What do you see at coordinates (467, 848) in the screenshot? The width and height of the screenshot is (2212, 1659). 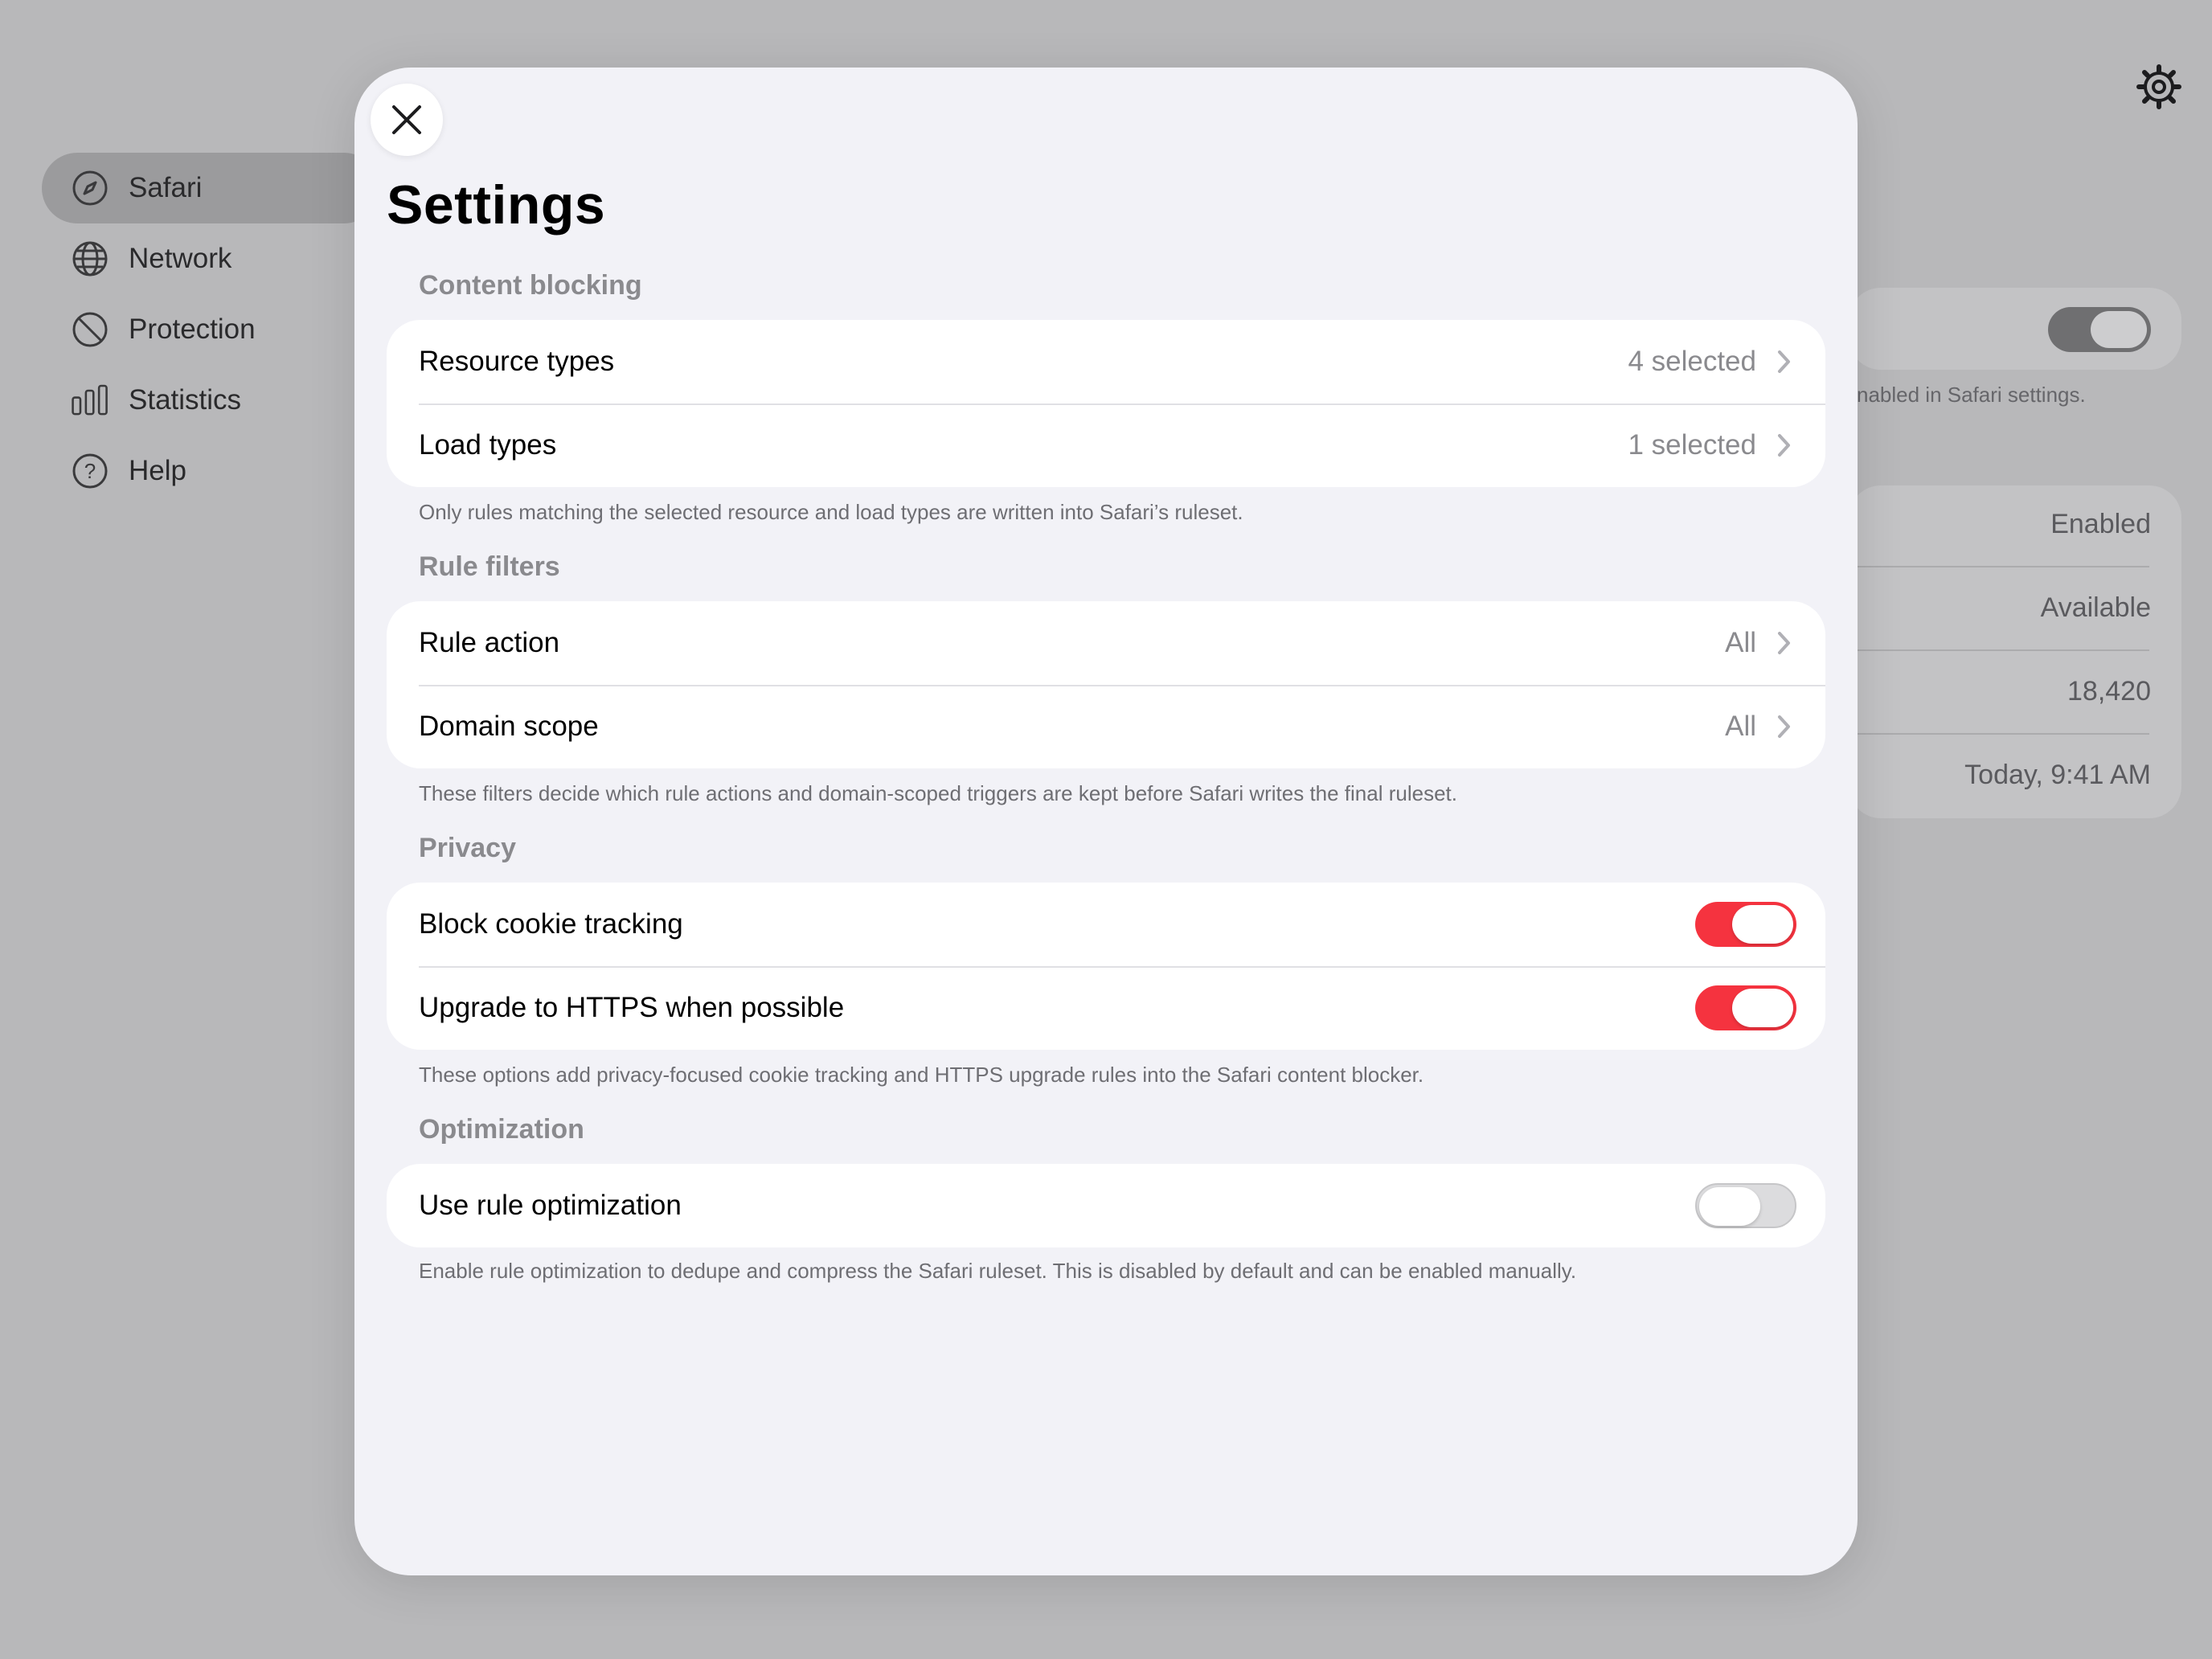 I see `section-header-privacy: Privacy` at bounding box center [467, 848].